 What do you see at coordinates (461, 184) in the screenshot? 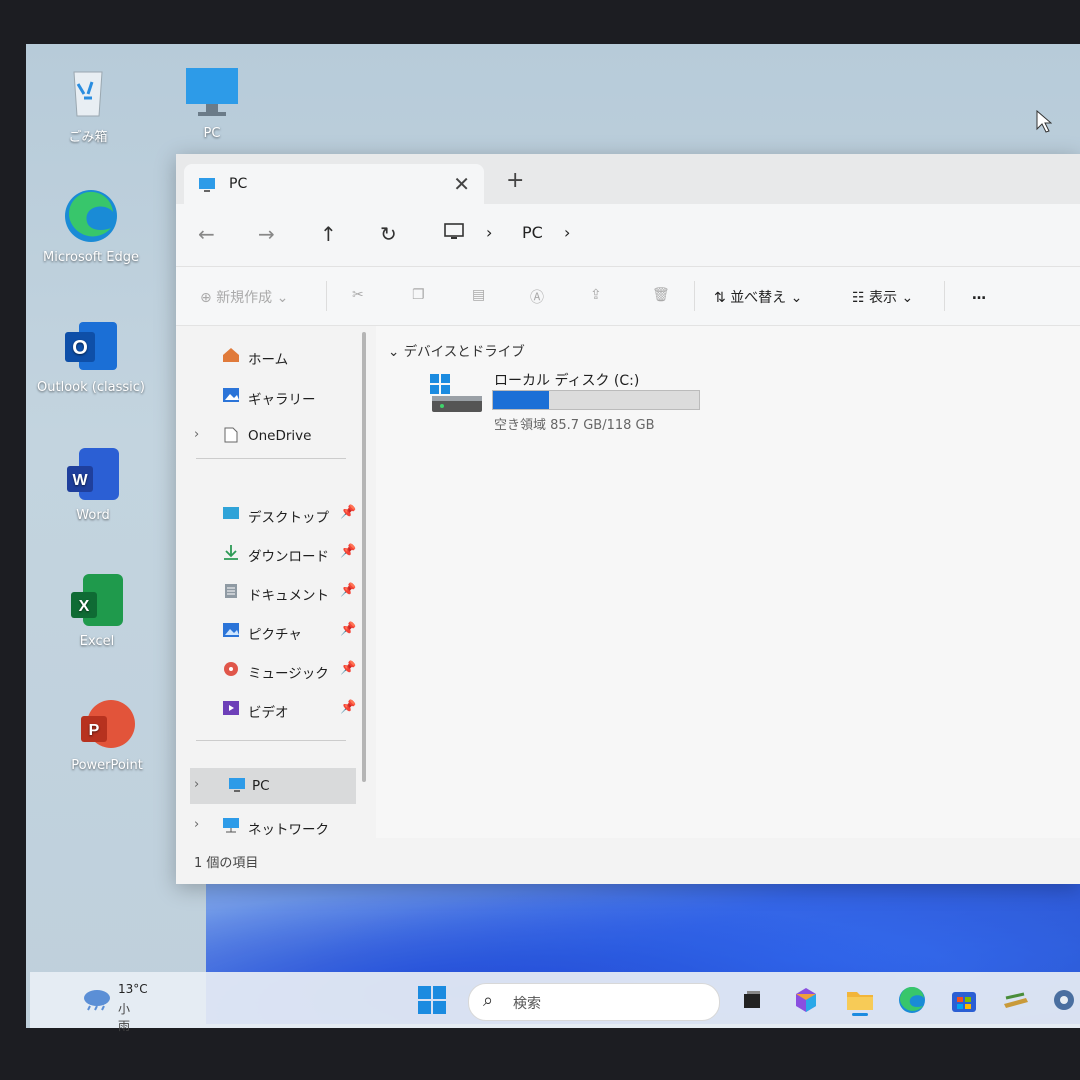
I see `close-tab-button: ✕` at bounding box center [461, 184].